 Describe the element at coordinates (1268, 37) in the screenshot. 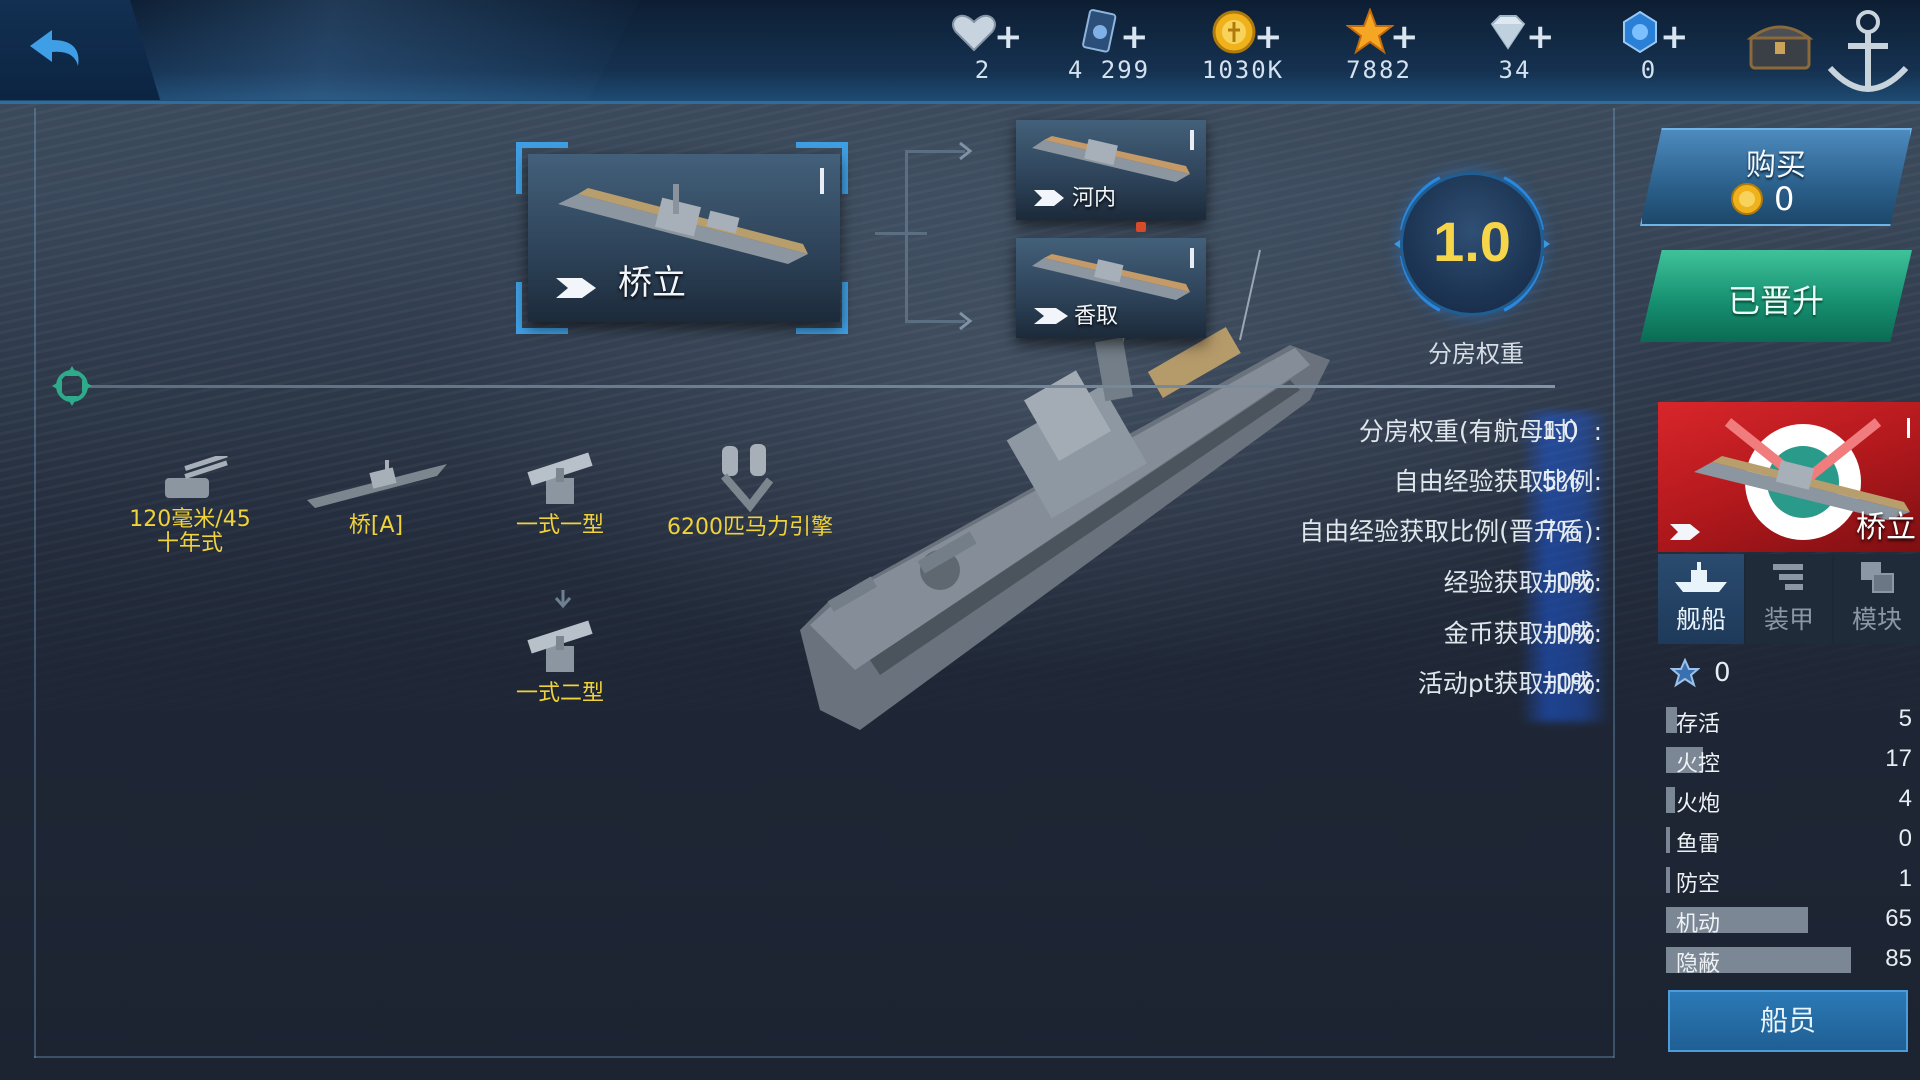

I see `add-gold-button: +` at that location.